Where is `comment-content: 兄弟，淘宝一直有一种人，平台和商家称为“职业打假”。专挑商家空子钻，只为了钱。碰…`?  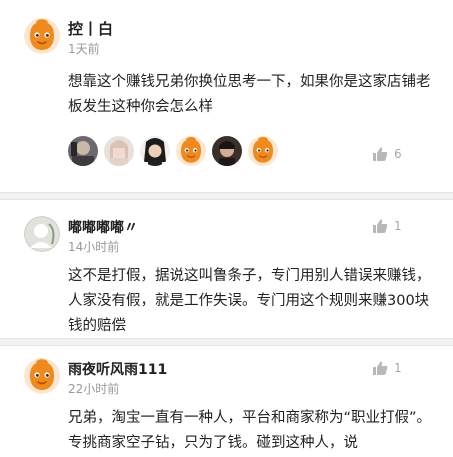 comment-content: 兄弟，淘宝一直有一种人，平台和商家称为“职业打假”。专挑商家空子钻，只为了钱。碰… is located at coordinates (250, 430).